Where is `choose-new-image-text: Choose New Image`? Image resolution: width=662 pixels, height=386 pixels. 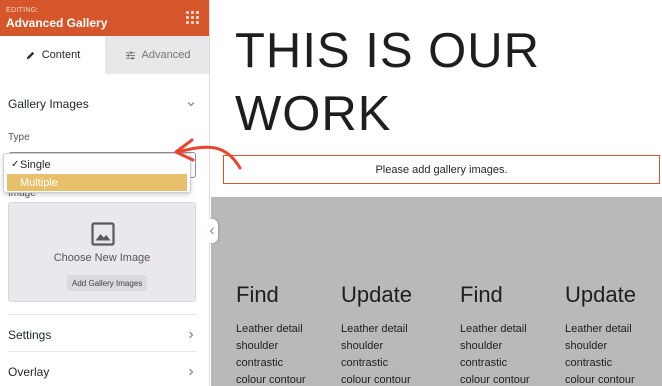 choose-new-image-text: Choose New Image is located at coordinates (102, 258).